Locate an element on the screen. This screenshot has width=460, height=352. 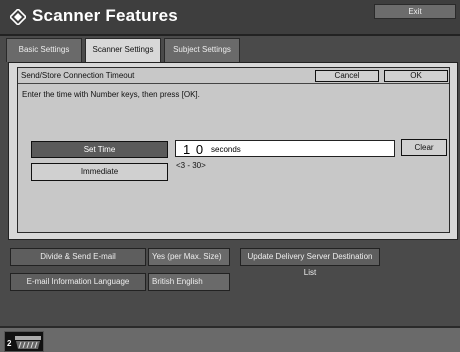
tab-basic-settings: Basic Settings is located at coordinates (44, 50).